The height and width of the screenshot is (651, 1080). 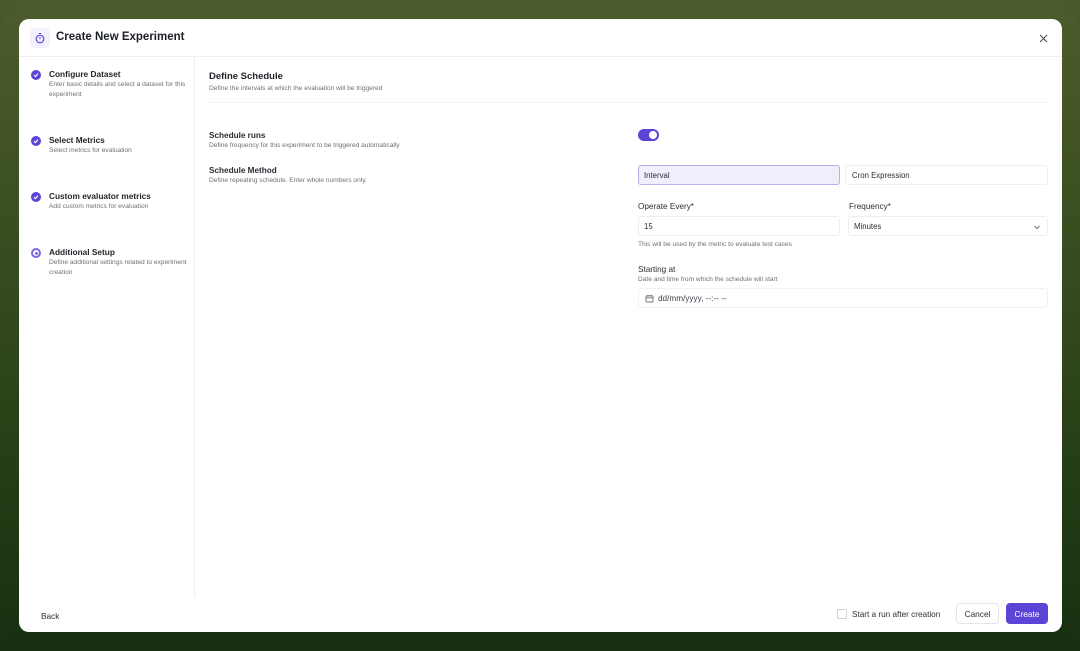 I want to click on start-run-label: Start a run after creation, so click(x=896, y=614).